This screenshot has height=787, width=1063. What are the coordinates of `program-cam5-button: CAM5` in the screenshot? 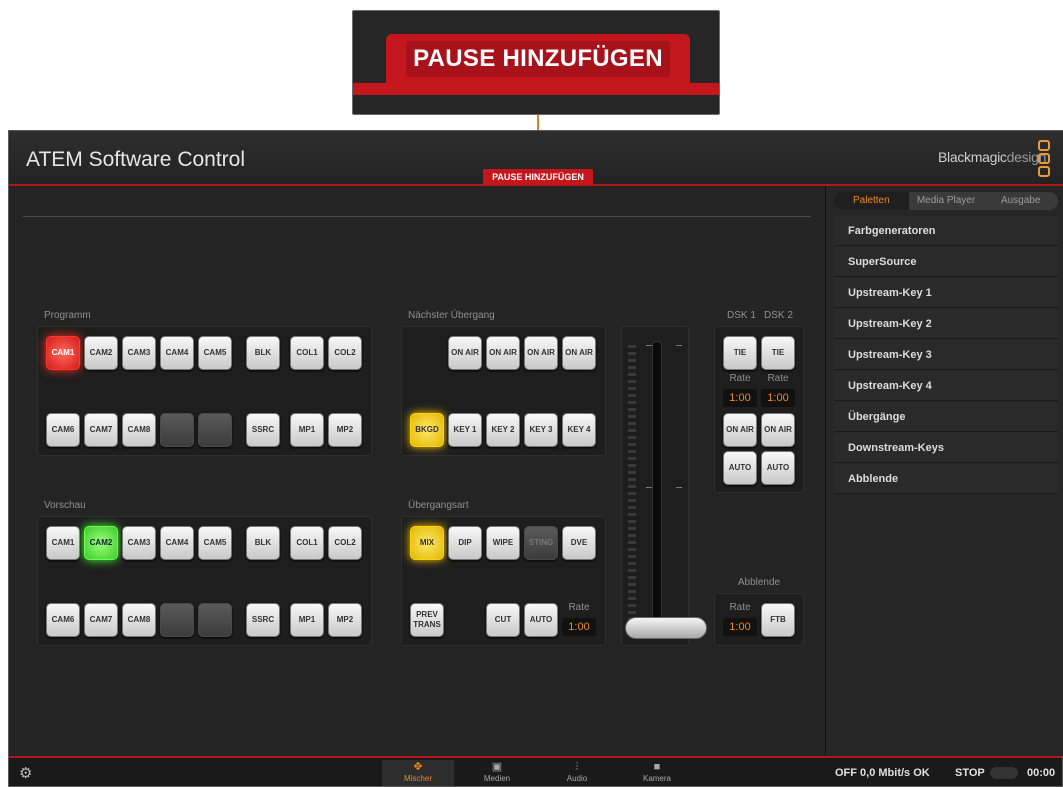 It's located at (215, 353).